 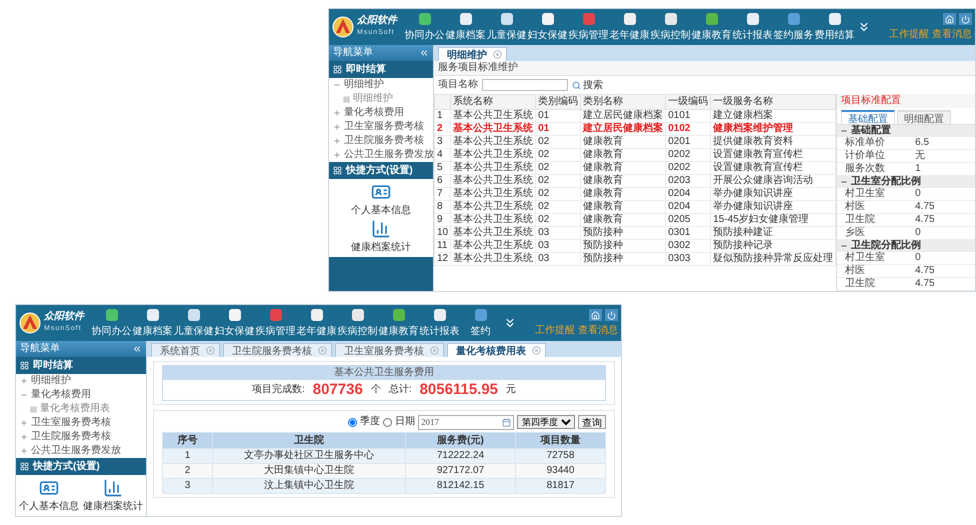 I want to click on period-select: 第四季度, so click(x=546, y=422).